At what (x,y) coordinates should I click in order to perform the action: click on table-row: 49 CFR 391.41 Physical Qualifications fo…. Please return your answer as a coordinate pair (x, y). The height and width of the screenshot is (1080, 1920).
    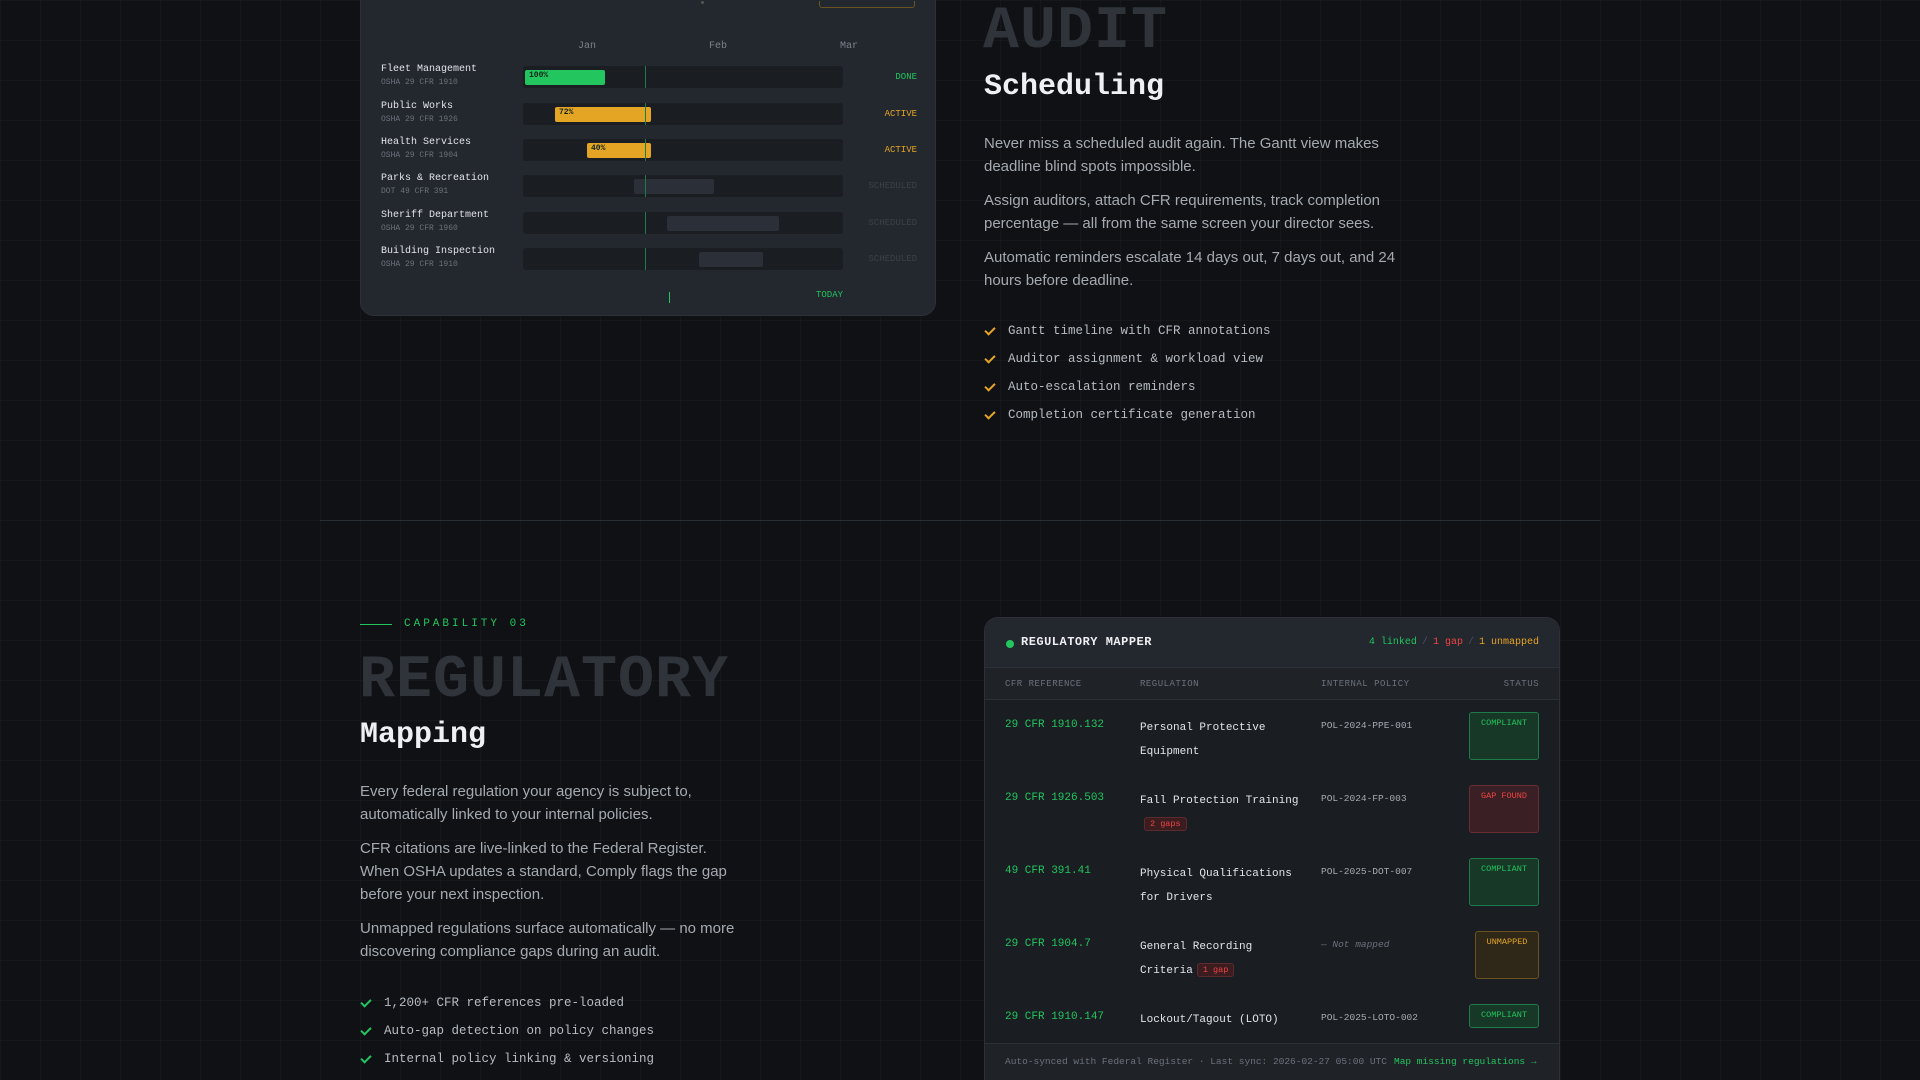
    Looking at the image, I should click on (1272, 883).